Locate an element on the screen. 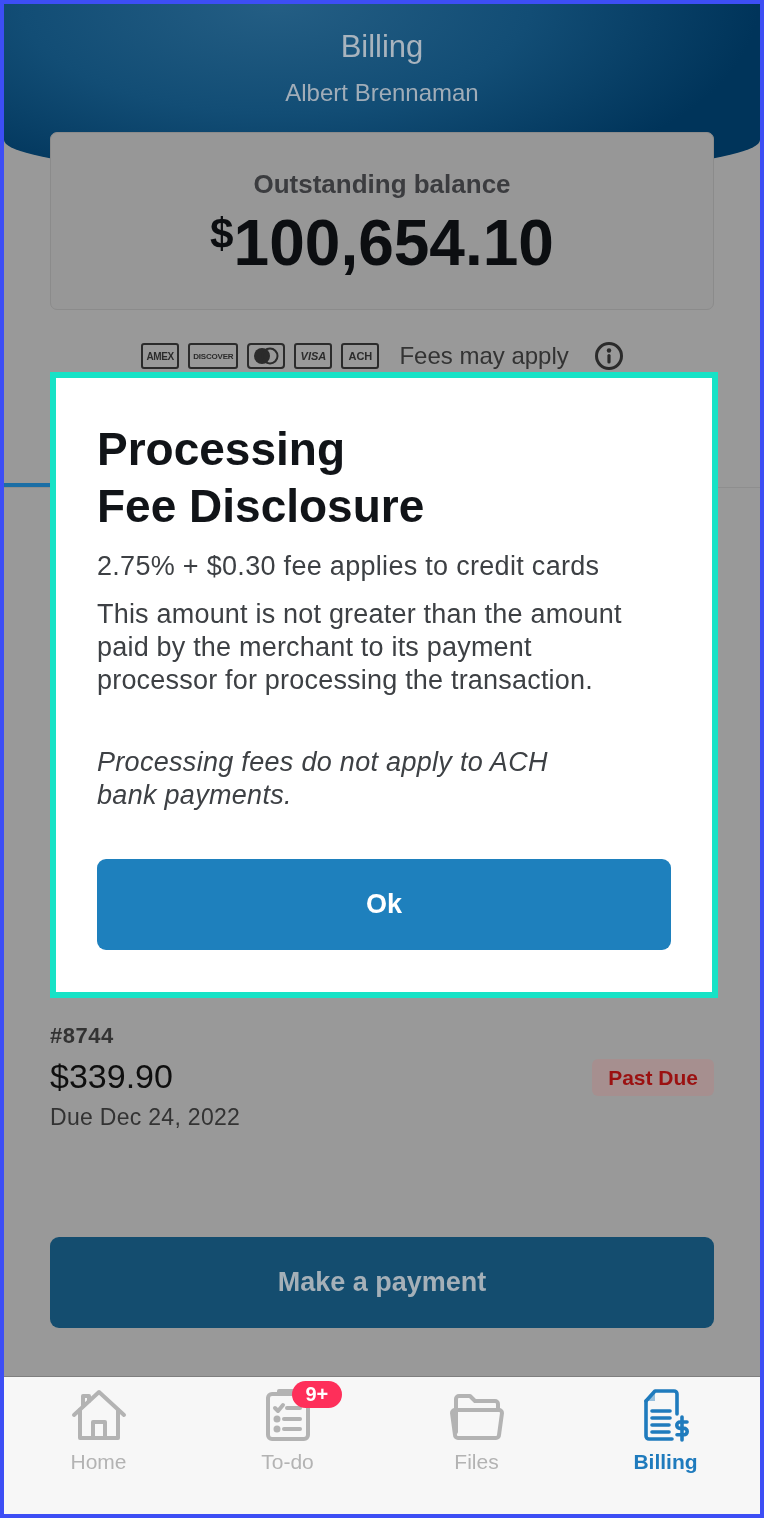 The height and width of the screenshot is (1518, 764). disclosure-text: This amount is not greater than the amount paid by the merchant to its payment processor for processing the transaction. is located at coordinates (360, 647).